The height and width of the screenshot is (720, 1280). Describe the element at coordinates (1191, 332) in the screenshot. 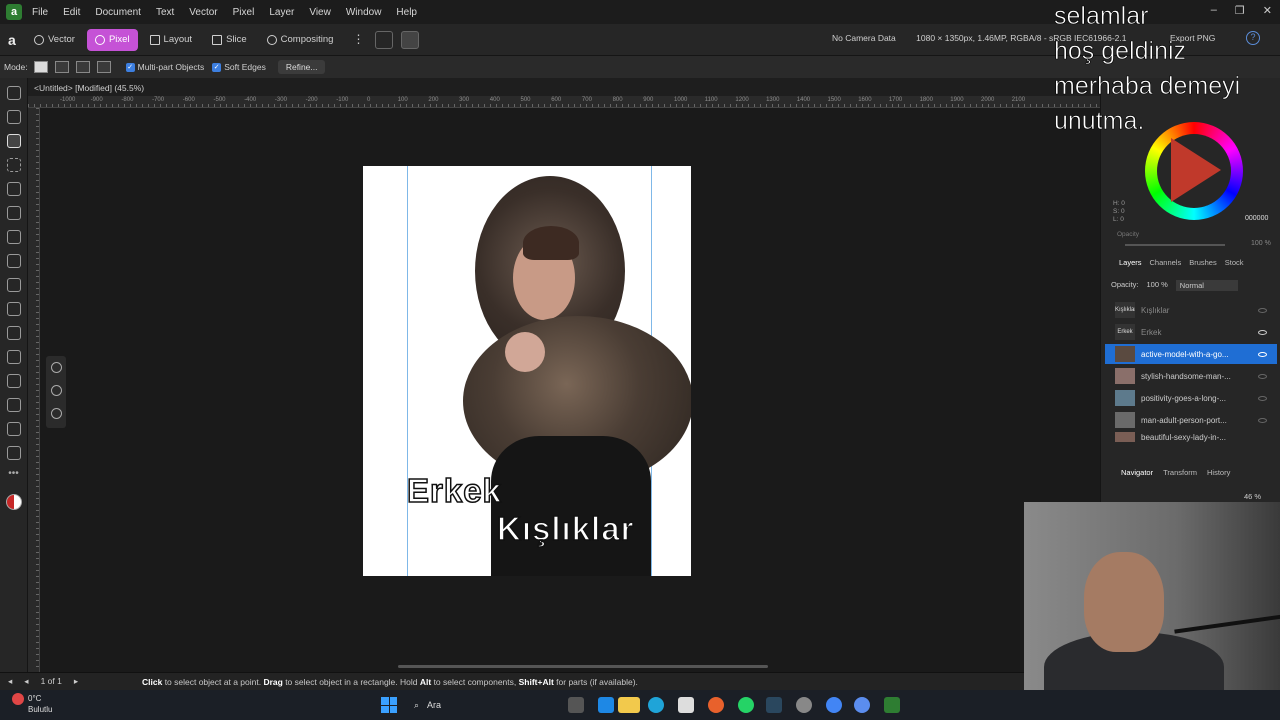

I see `layer-row: Erkek Erkek` at that location.